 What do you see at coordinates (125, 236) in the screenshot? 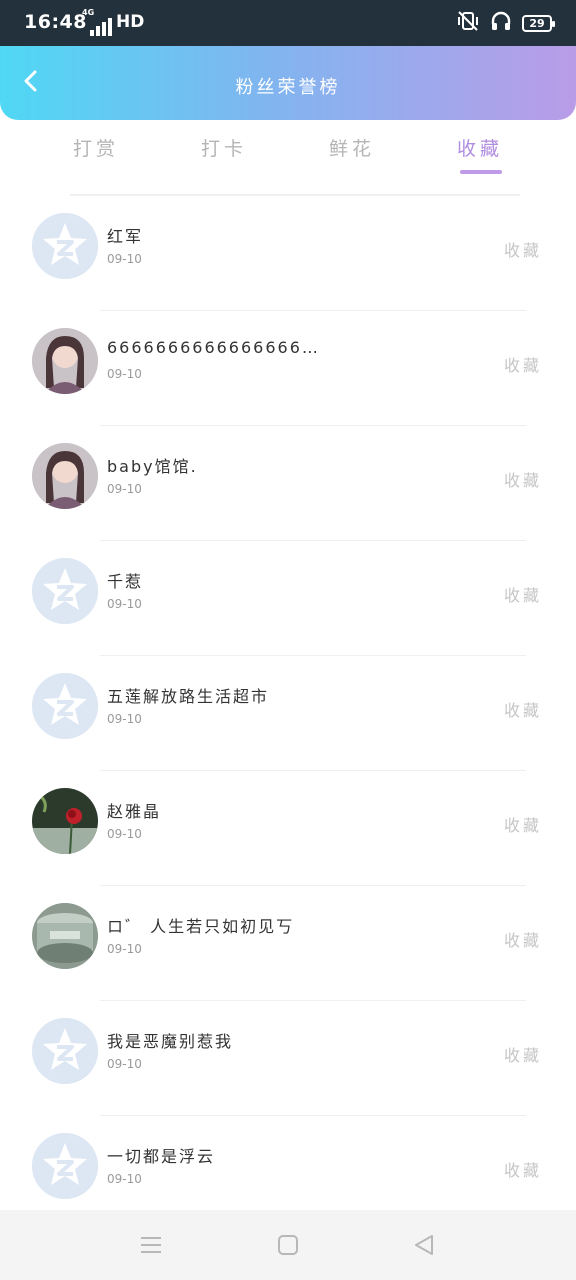
I see `user-name: 红军` at bounding box center [125, 236].